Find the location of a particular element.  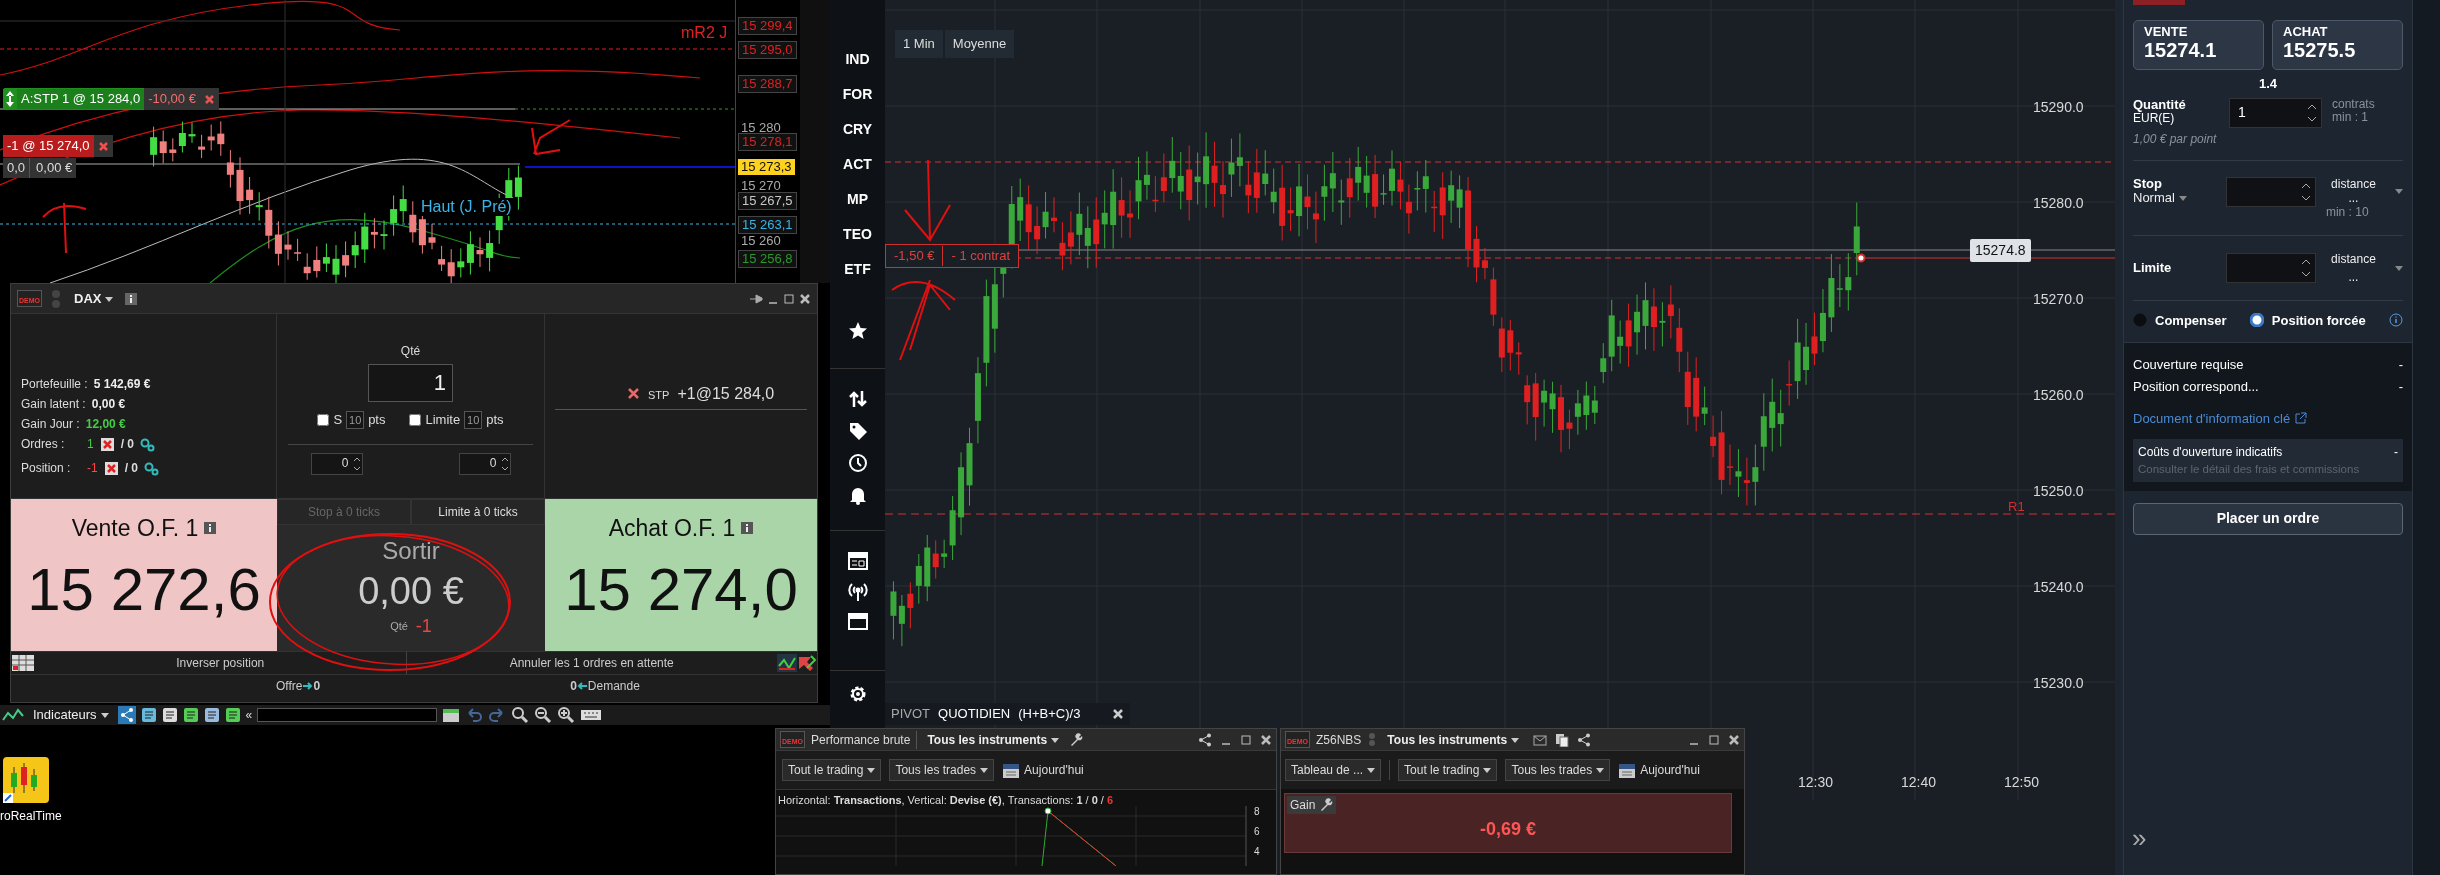

collapse-toggle: « is located at coordinates (249, 715).